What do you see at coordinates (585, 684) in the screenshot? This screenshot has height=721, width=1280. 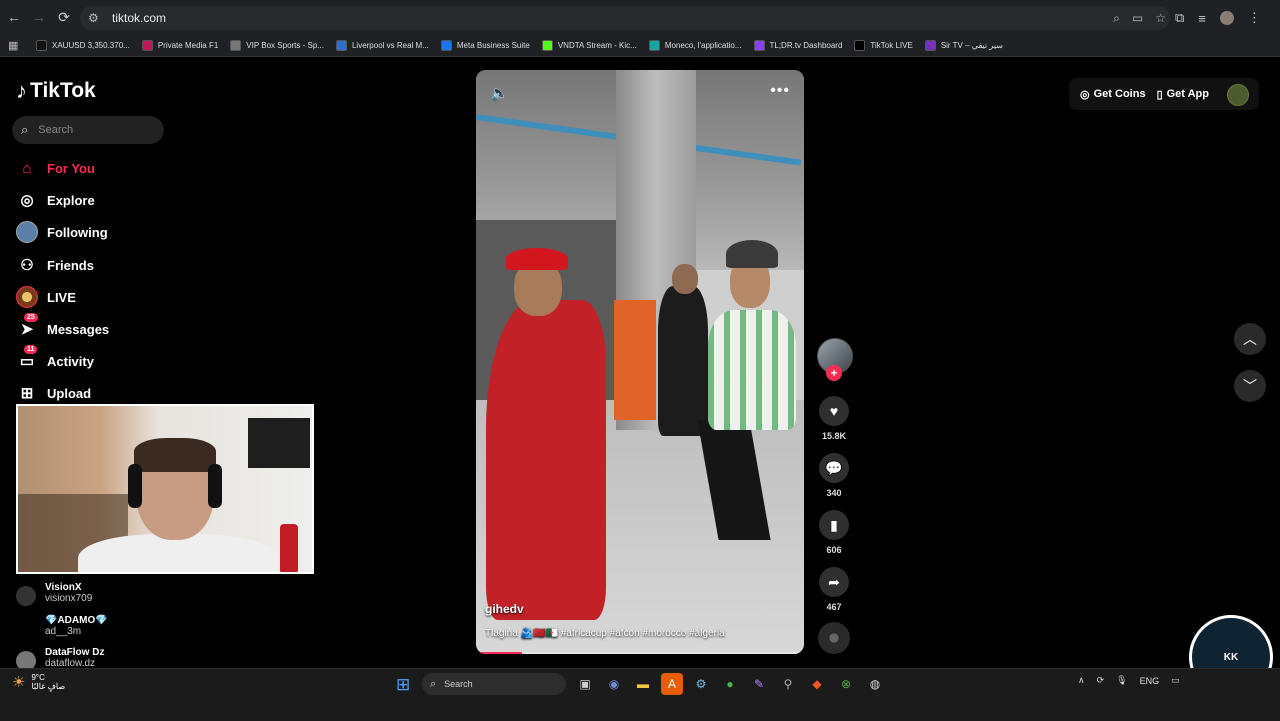 I see `task-view-icon: ▣` at bounding box center [585, 684].